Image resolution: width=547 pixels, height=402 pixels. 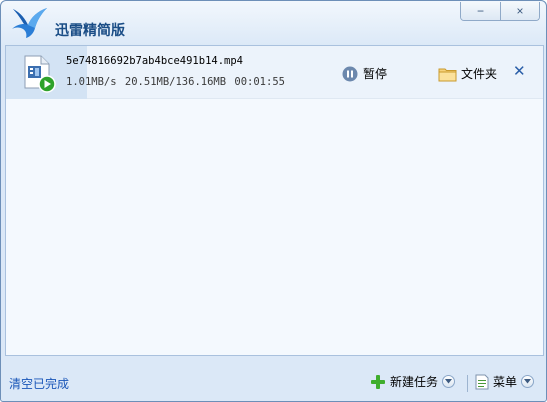 I want to click on menu-button: 菜单, so click(x=505, y=381).